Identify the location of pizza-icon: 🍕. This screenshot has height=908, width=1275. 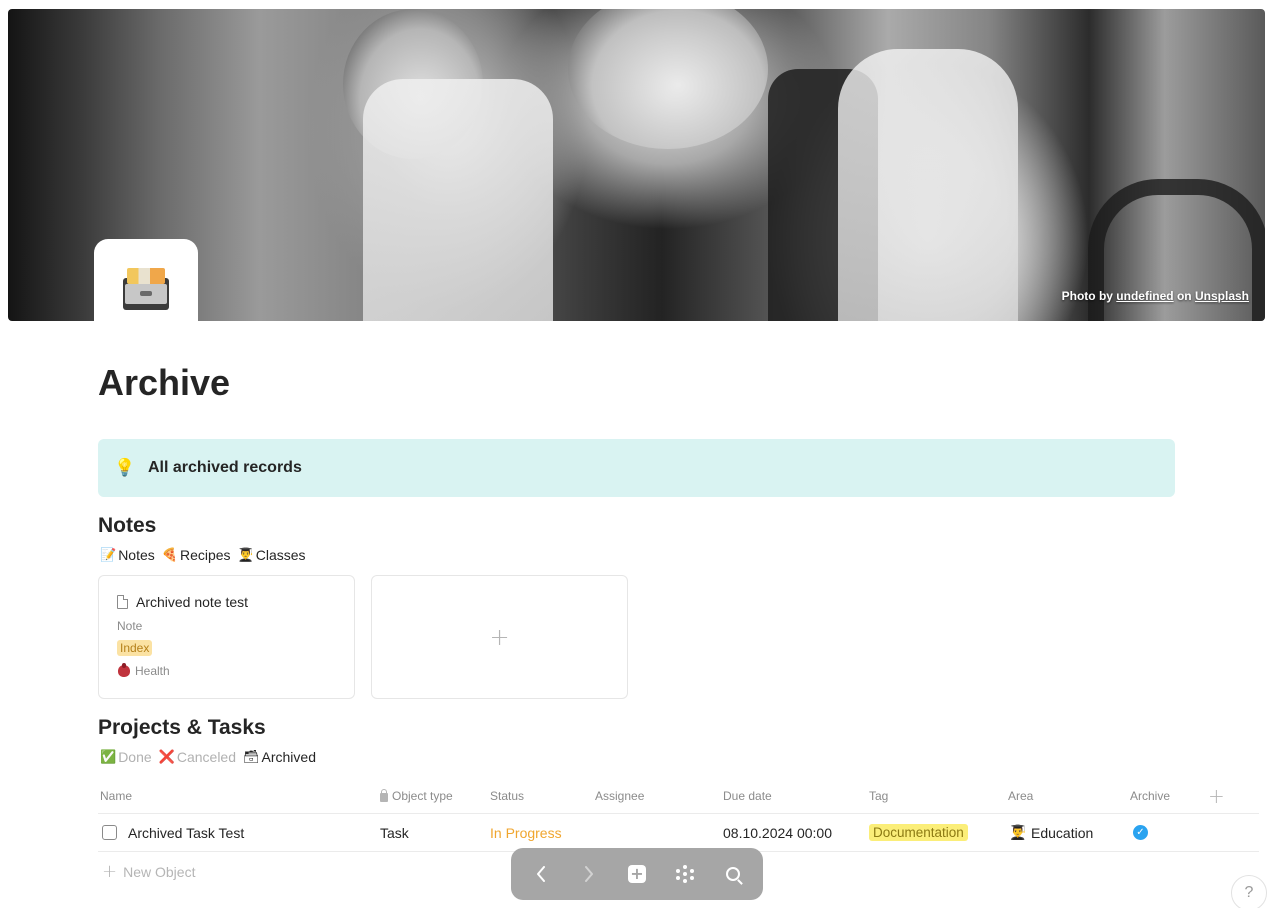
(169, 555).